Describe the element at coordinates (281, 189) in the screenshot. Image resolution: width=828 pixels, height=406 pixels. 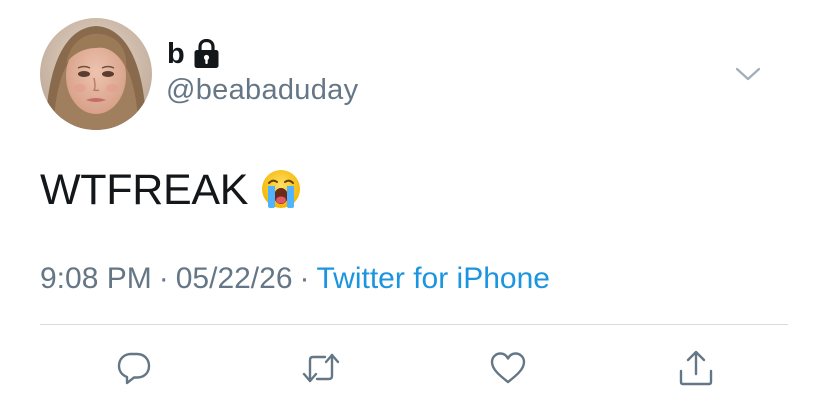
I see `loudly-crying-face-emoji-icon` at that location.